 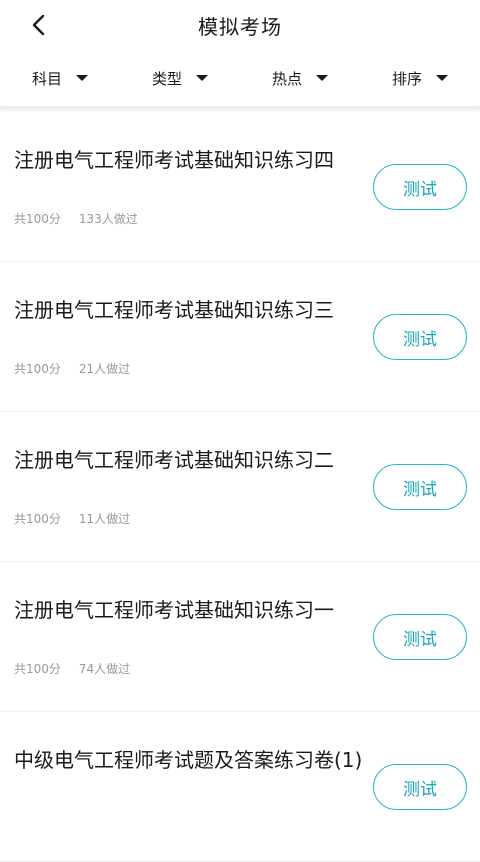 I want to click on filter-type: 类型, so click(x=180, y=78).